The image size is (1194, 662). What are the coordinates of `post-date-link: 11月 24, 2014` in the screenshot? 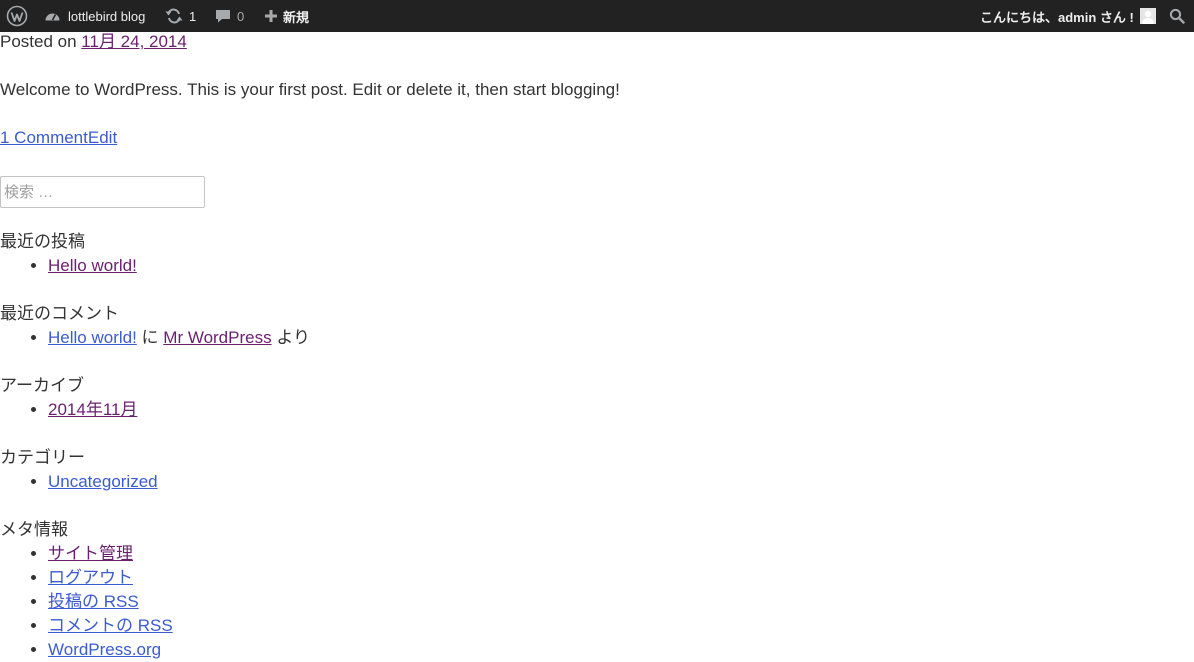 It's located at (134, 41).